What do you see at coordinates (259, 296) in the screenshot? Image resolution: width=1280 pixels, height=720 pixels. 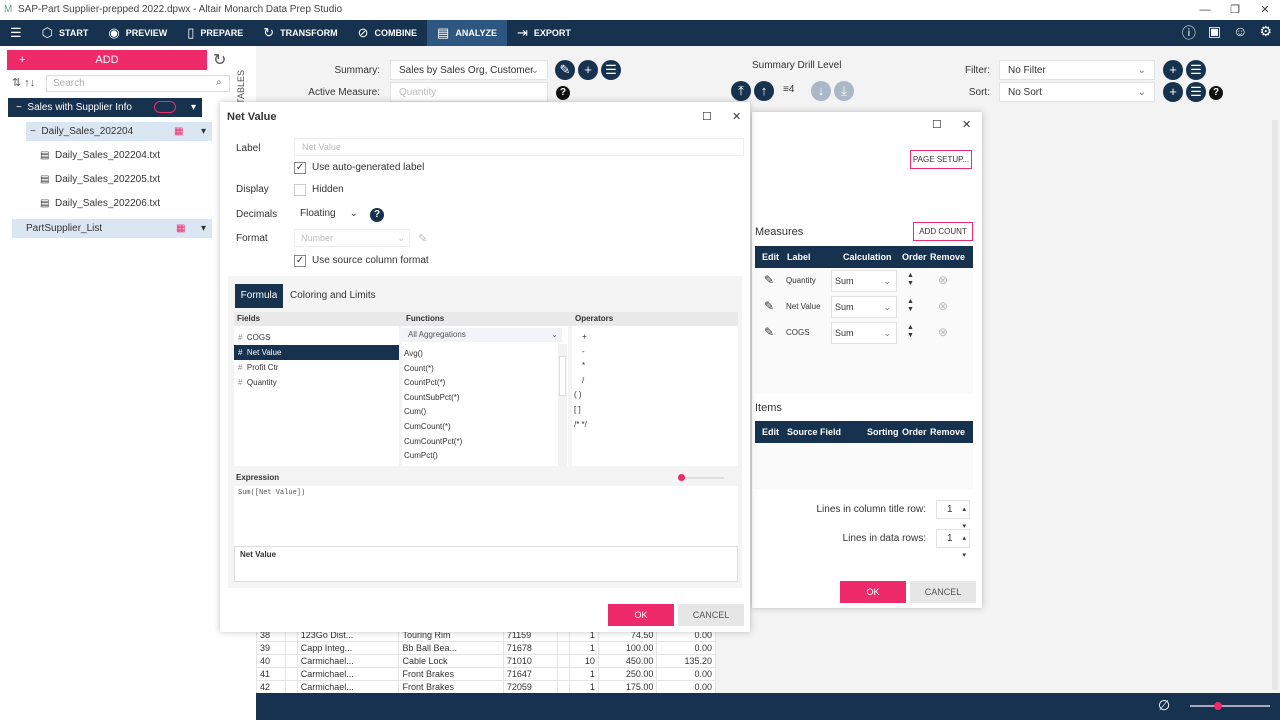 I see `tab-formula: Formula` at bounding box center [259, 296].